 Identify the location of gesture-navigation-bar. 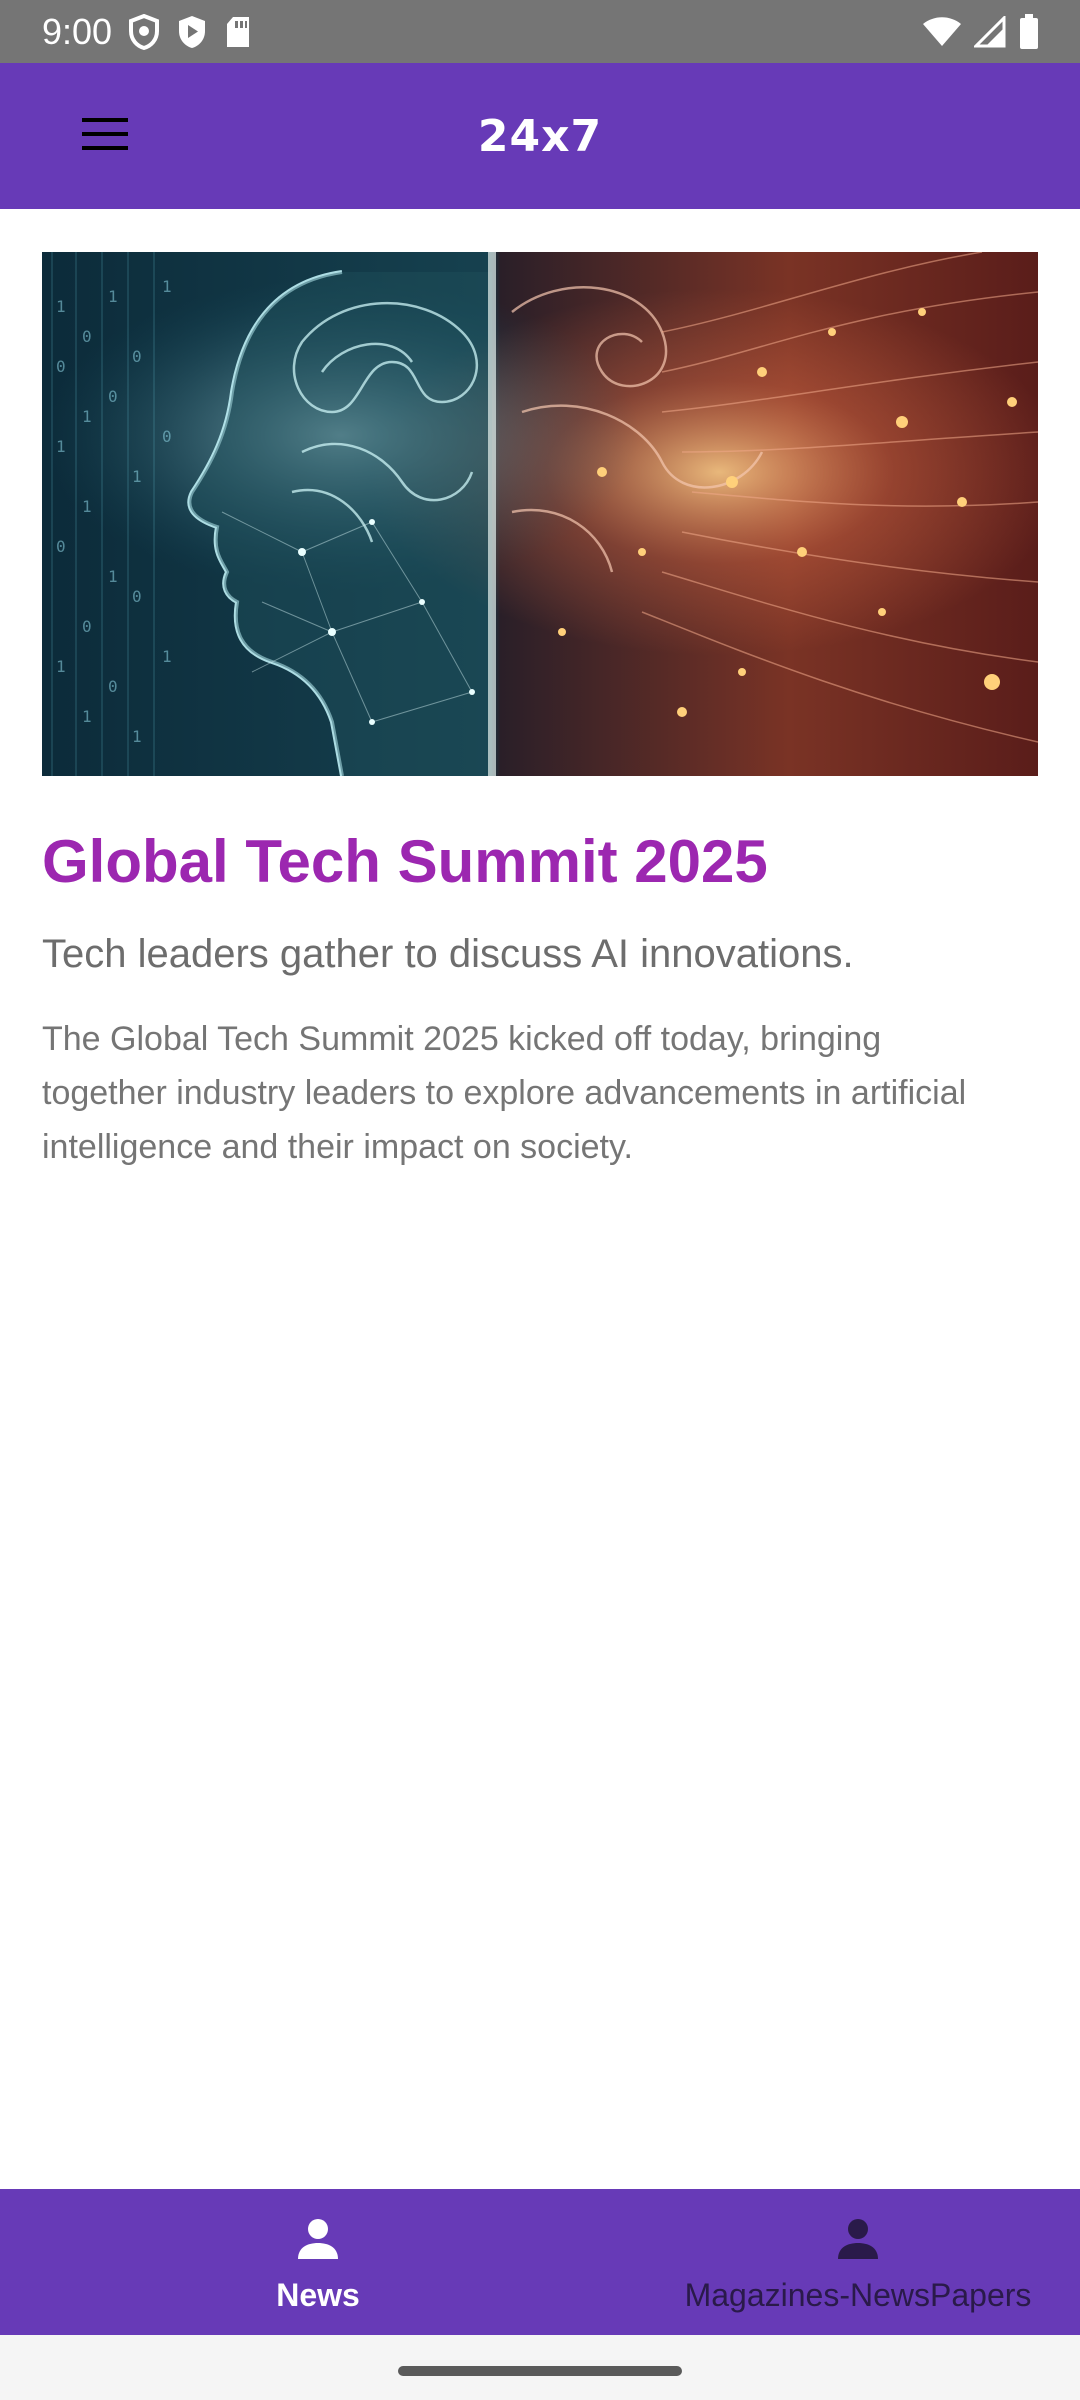
(540, 2367).